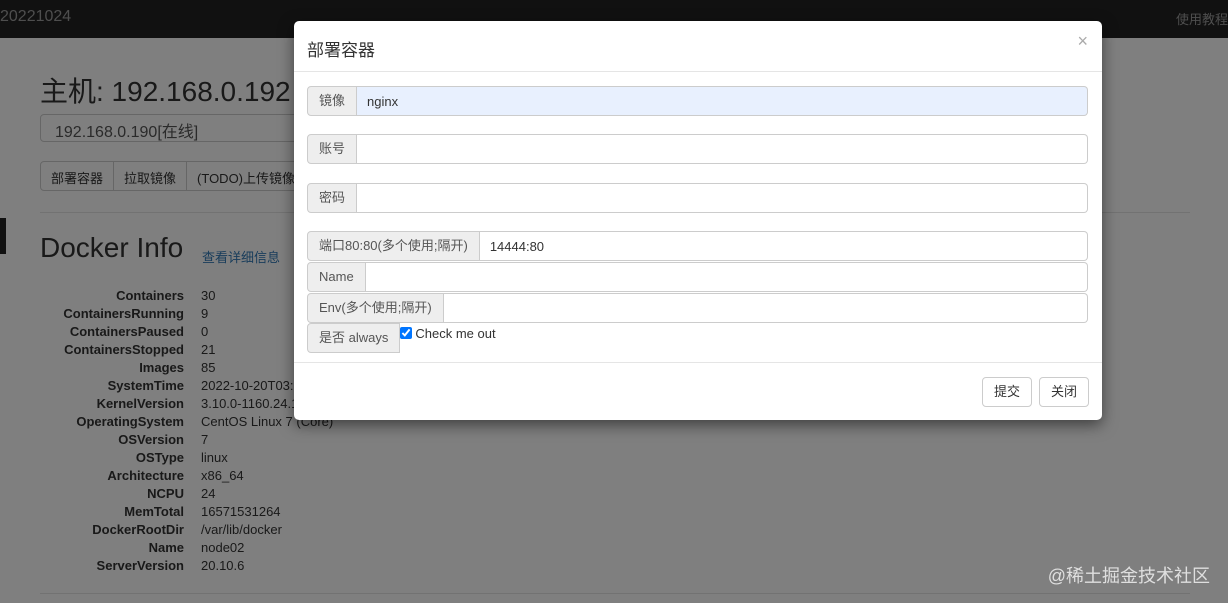  Describe the element at coordinates (783, 246) in the screenshot. I see `ports-input` at that location.